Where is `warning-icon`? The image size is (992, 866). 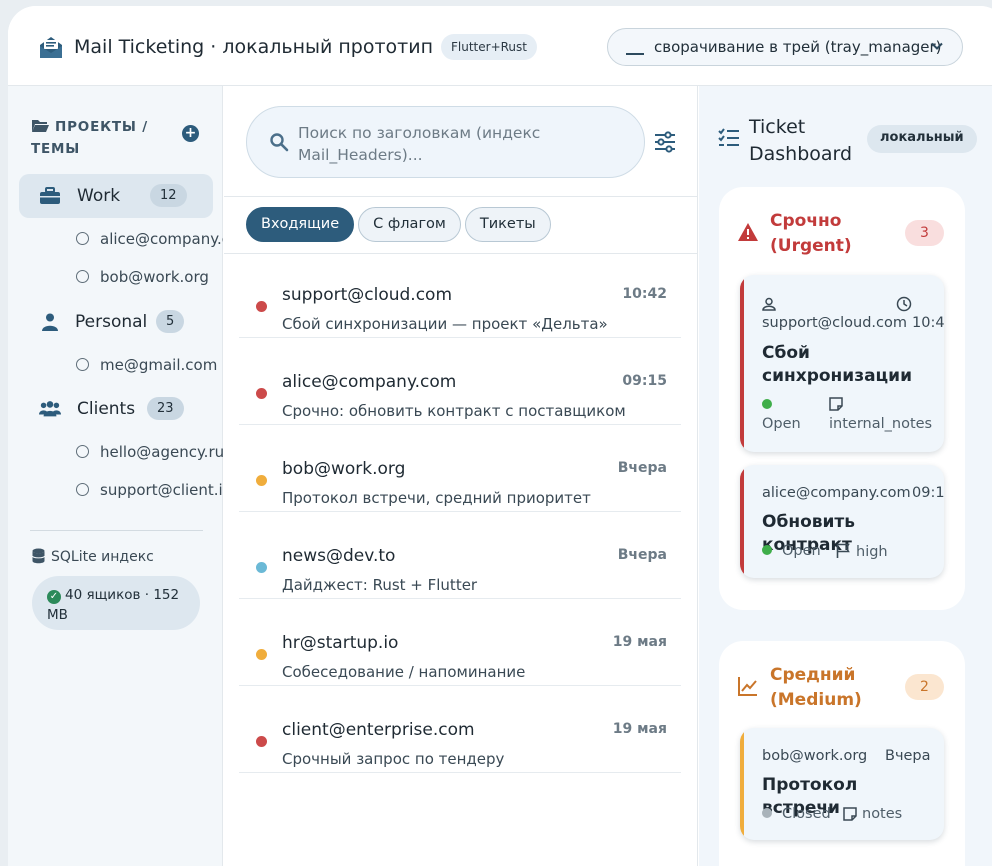 warning-icon is located at coordinates (748, 232).